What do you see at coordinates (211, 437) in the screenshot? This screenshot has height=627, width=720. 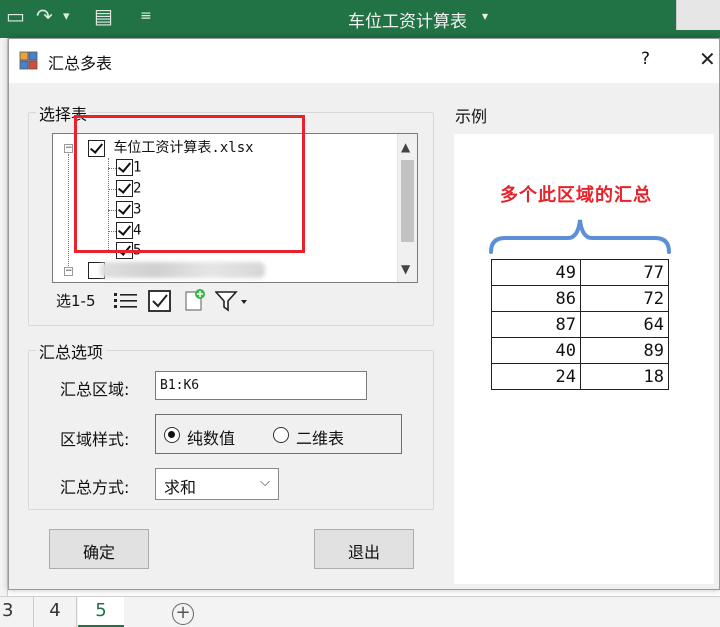 I see `radio-numeric-label: 纯数值` at bounding box center [211, 437].